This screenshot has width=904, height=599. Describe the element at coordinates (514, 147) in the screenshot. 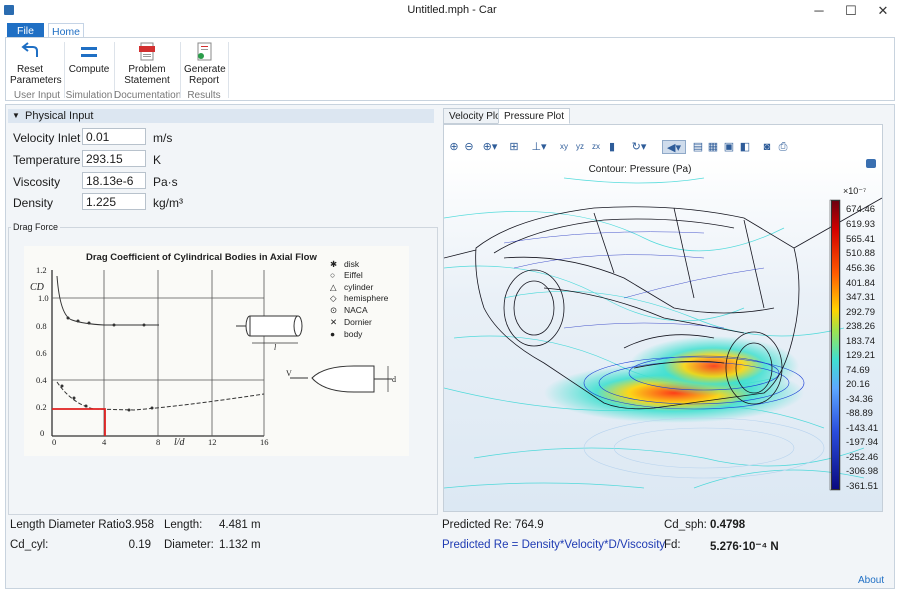

I see `zoom-extents-icon: ⊞` at that location.